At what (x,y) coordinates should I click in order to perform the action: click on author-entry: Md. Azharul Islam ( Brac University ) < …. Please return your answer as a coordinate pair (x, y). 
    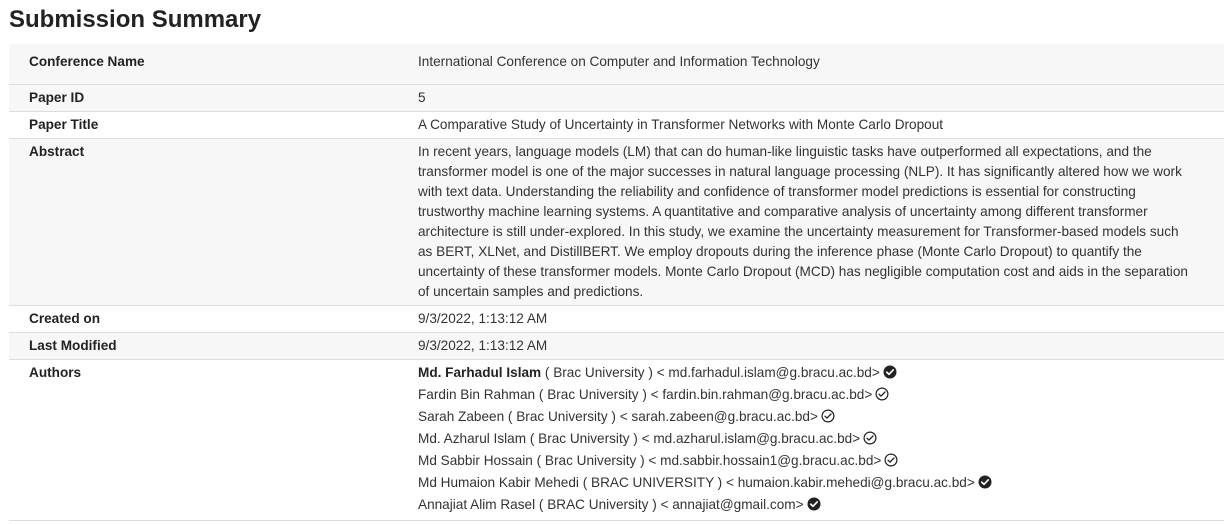
    Looking at the image, I should click on (806, 440).